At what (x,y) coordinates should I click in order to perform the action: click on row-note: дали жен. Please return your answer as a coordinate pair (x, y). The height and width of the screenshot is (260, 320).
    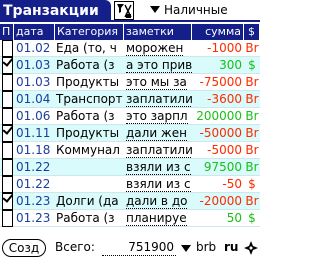
    Looking at the image, I should click on (158, 133).